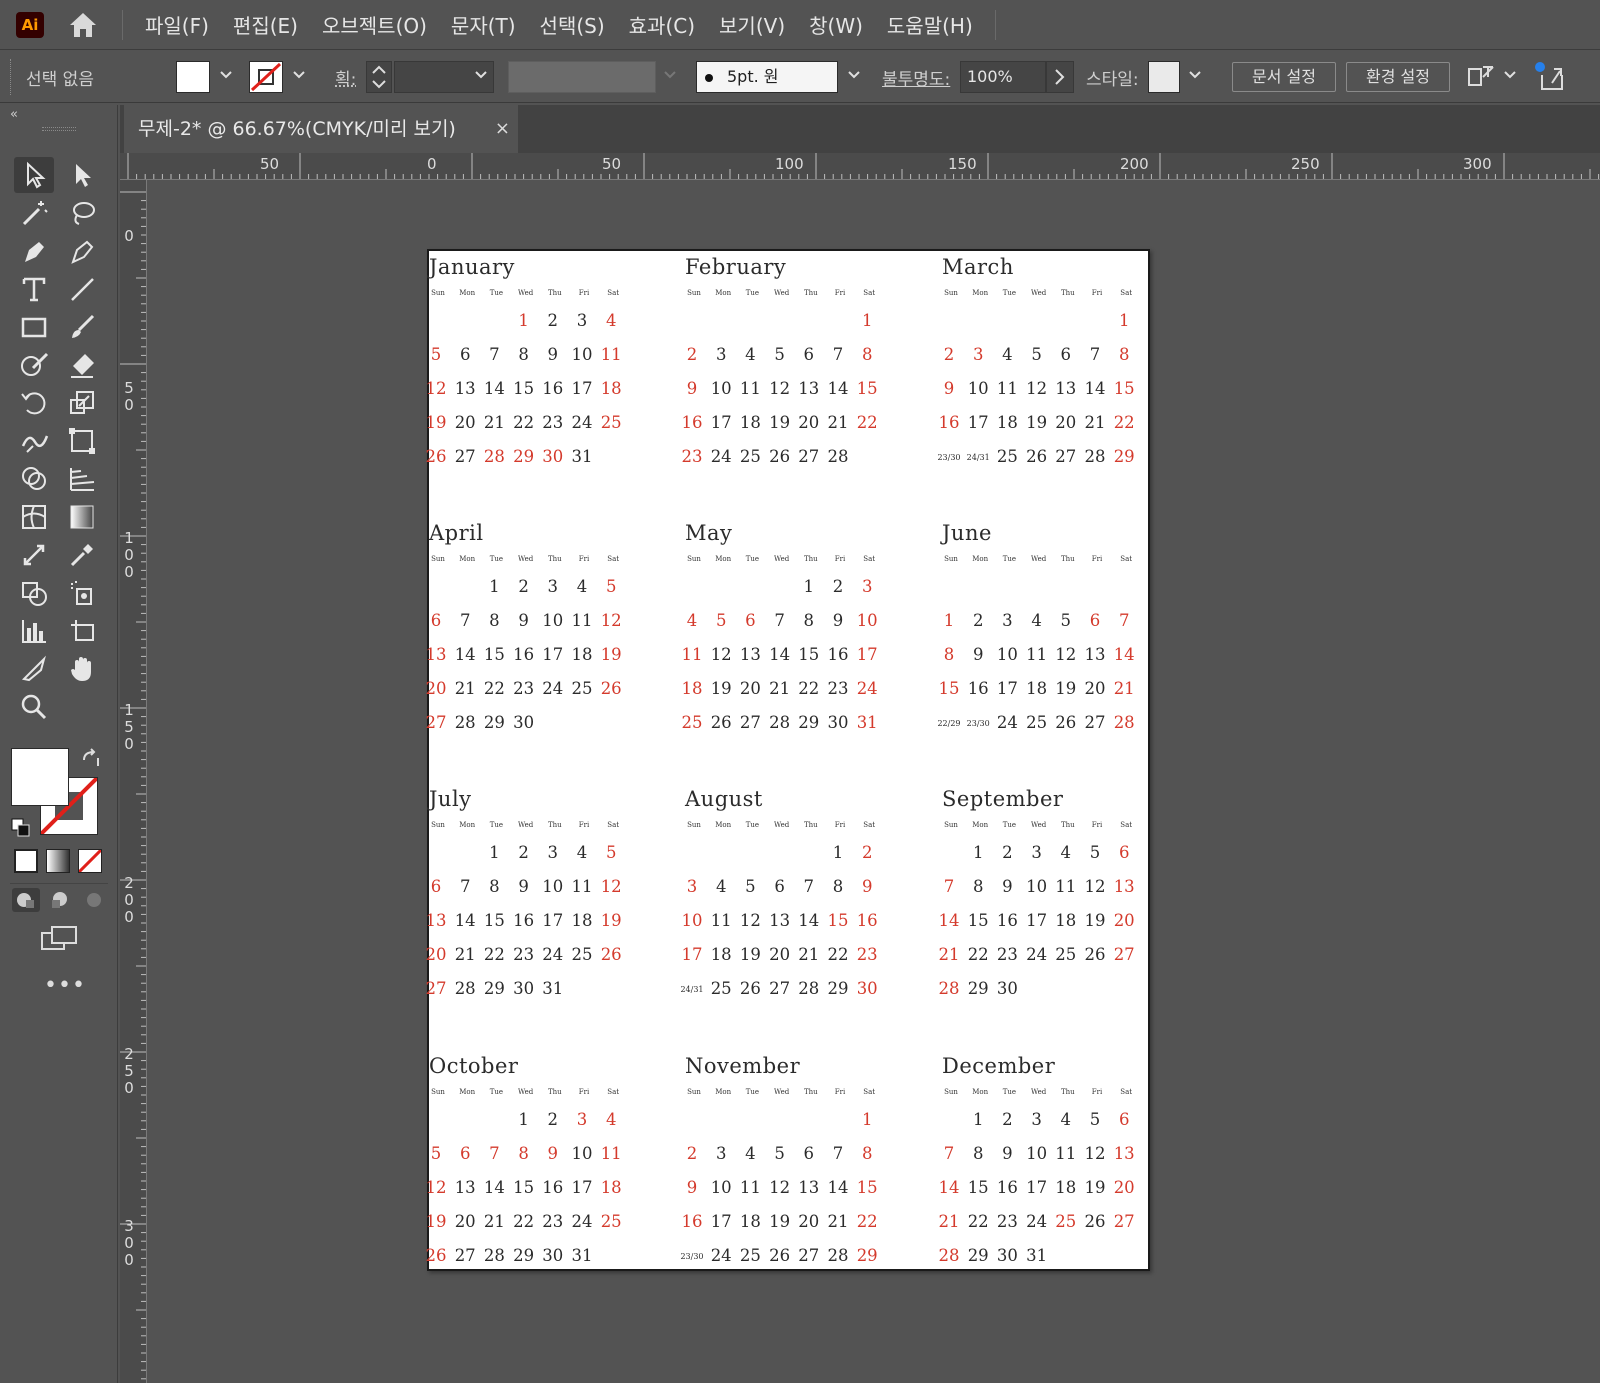 The height and width of the screenshot is (1383, 1600). I want to click on arrange-documents-icon, so click(1481, 77).